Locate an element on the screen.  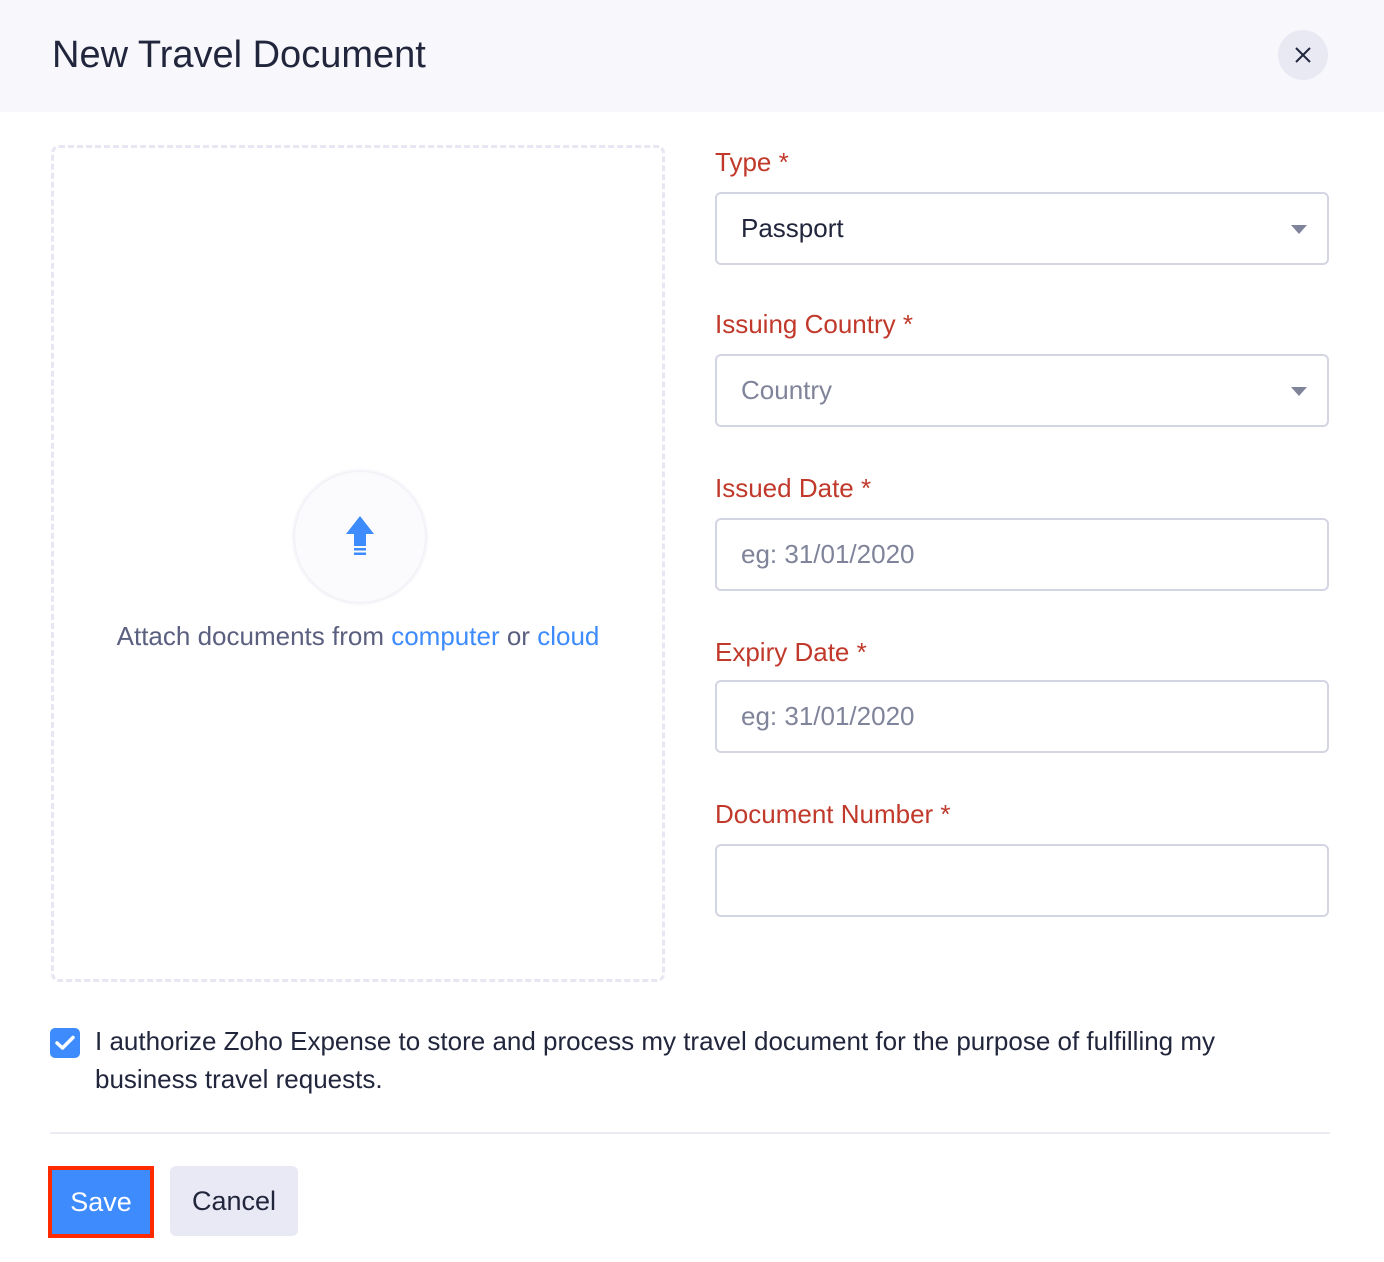
upload-arrow-icon is located at coordinates (360, 535).